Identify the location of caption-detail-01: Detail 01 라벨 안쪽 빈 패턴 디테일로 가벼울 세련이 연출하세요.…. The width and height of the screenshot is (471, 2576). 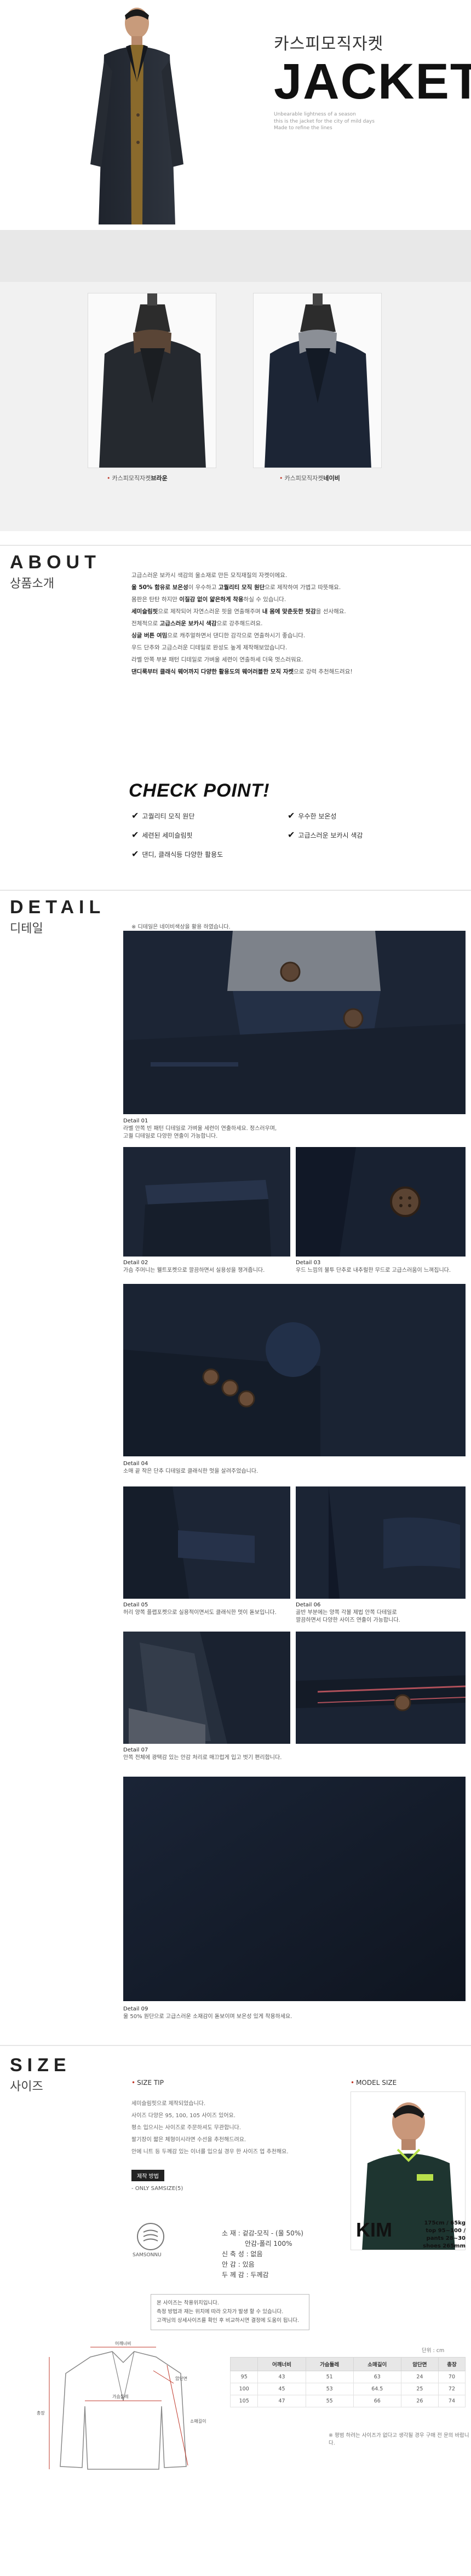
(200, 1128).